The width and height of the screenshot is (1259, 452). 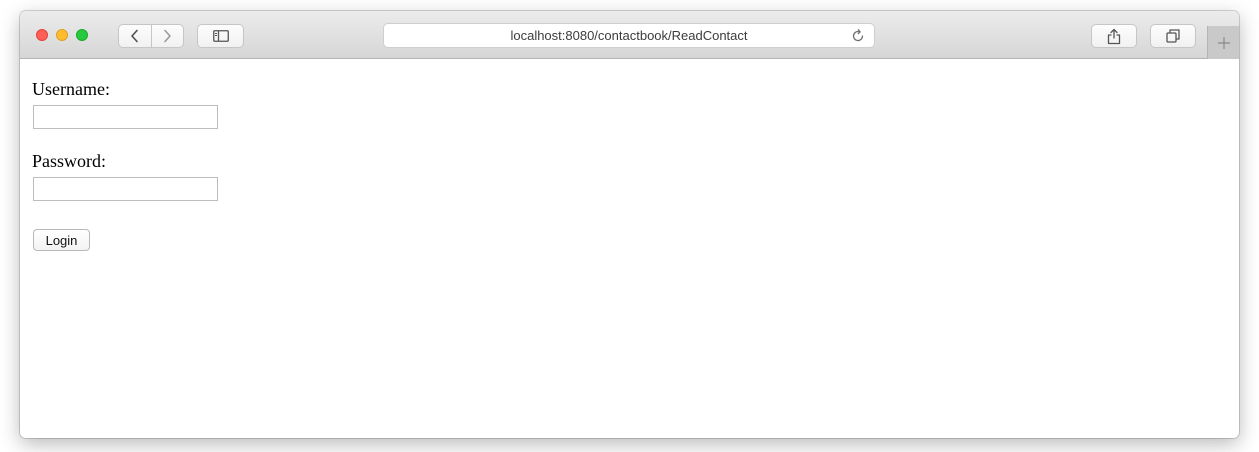 I want to click on tabs-overview-button, so click(x=1173, y=36).